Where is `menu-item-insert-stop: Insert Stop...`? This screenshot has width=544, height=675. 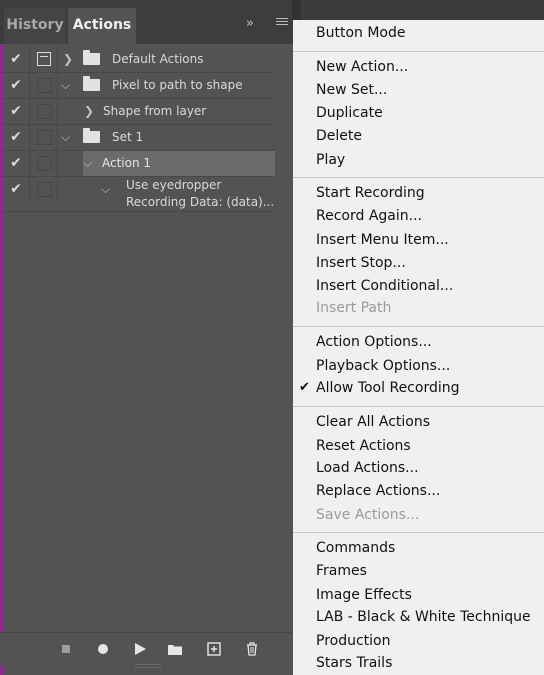 menu-item-insert-stop: Insert Stop... is located at coordinates (361, 263).